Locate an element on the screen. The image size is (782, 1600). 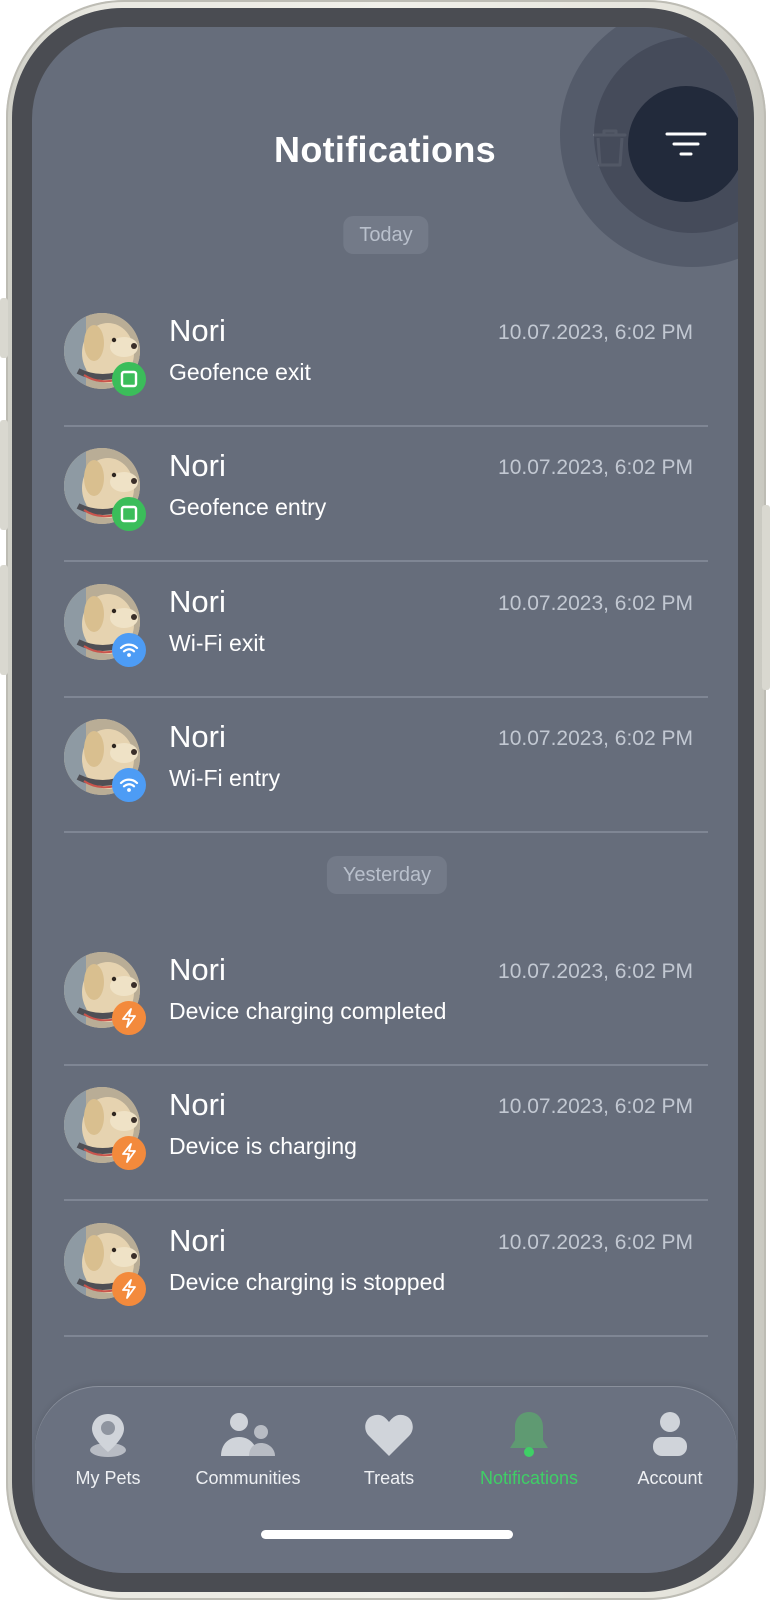
tab-my-pets: My Pets is located at coordinates (108, 1449).